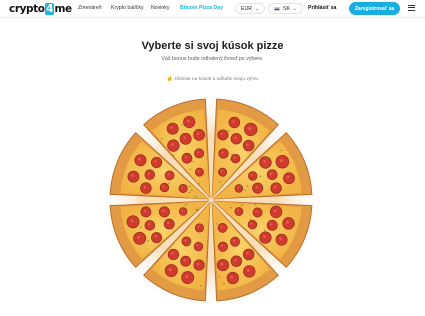 This screenshot has height=316, width=425. What do you see at coordinates (127, 8) in the screenshot?
I see `nav-crypto-packages: Krypto balíčky` at bounding box center [127, 8].